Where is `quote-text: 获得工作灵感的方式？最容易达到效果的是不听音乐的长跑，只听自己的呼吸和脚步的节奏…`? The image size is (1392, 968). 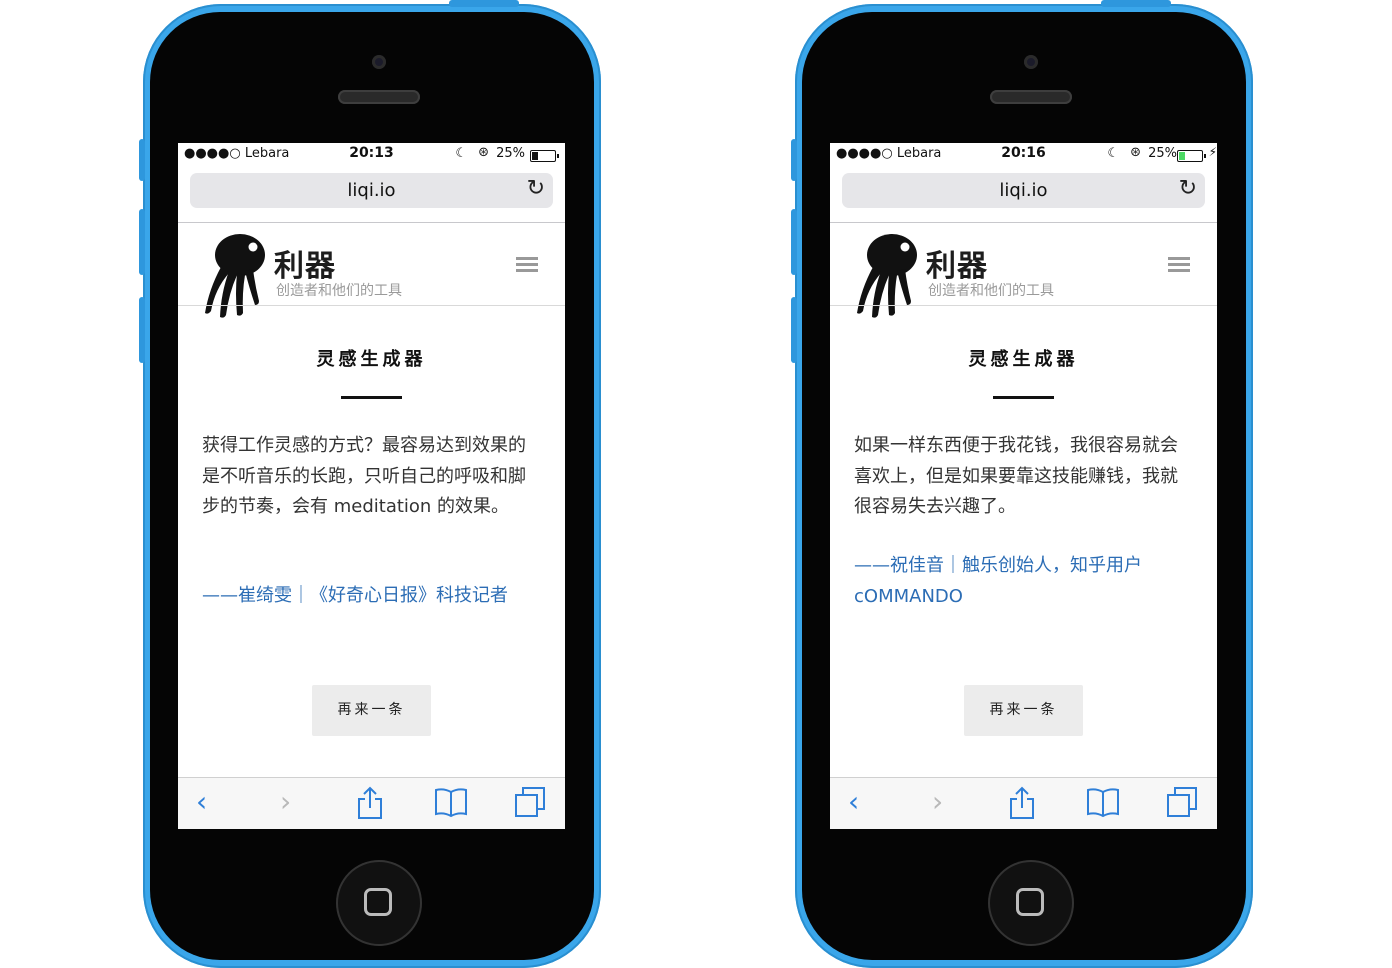 quote-text: 获得工作灵感的方式？最容易达到效果的是不听音乐的长跑，只听自己的呼吸和脚步的节奏… is located at coordinates (364, 476).